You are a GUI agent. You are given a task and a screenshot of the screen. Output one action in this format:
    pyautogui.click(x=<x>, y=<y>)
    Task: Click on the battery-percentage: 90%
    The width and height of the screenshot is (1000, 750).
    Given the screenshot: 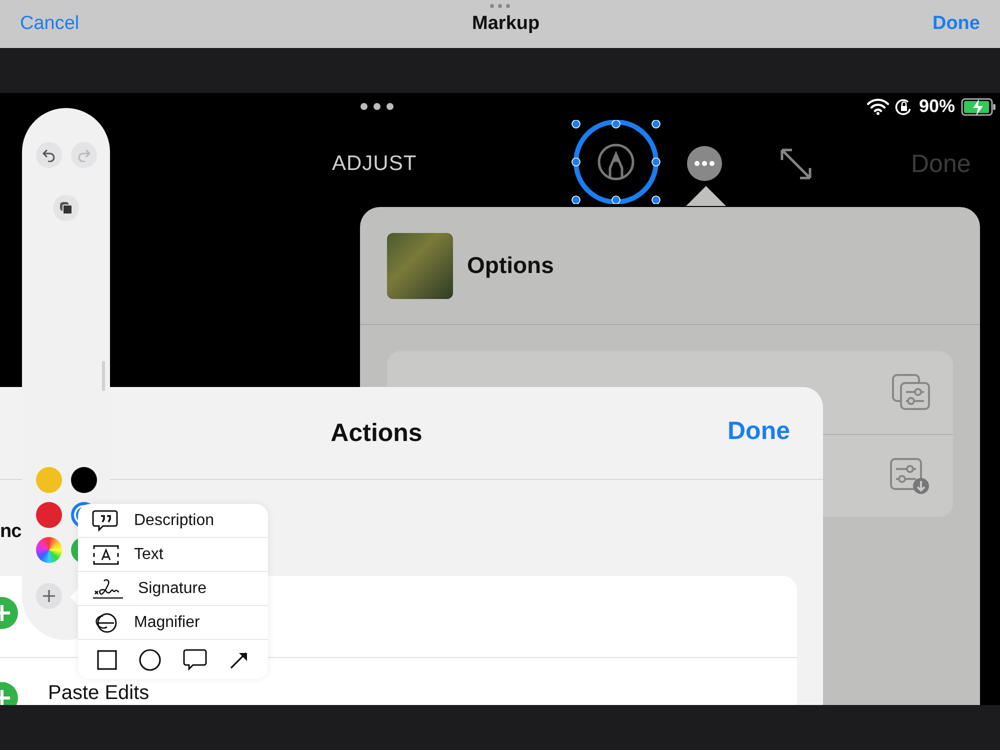 What is the action you would take?
    pyautogui.click(x=936, y=106)
    